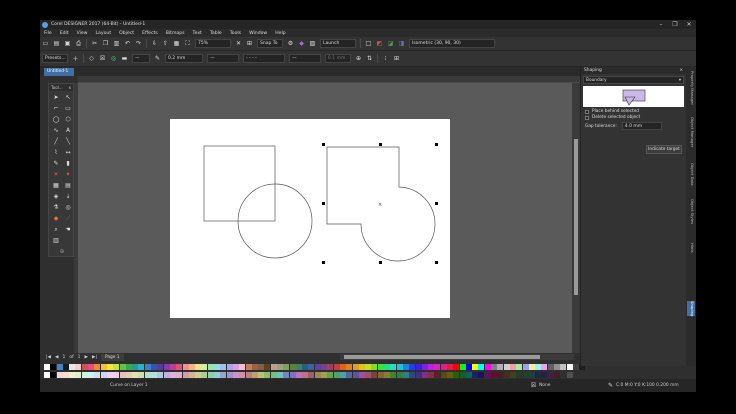 The width and height of the screenshot is (736, 414). What do you see at coordinates (56, 207) in the screenshot?
I see `eyedropper-tool-icon: ⚗` at bounding box center [56, 207].